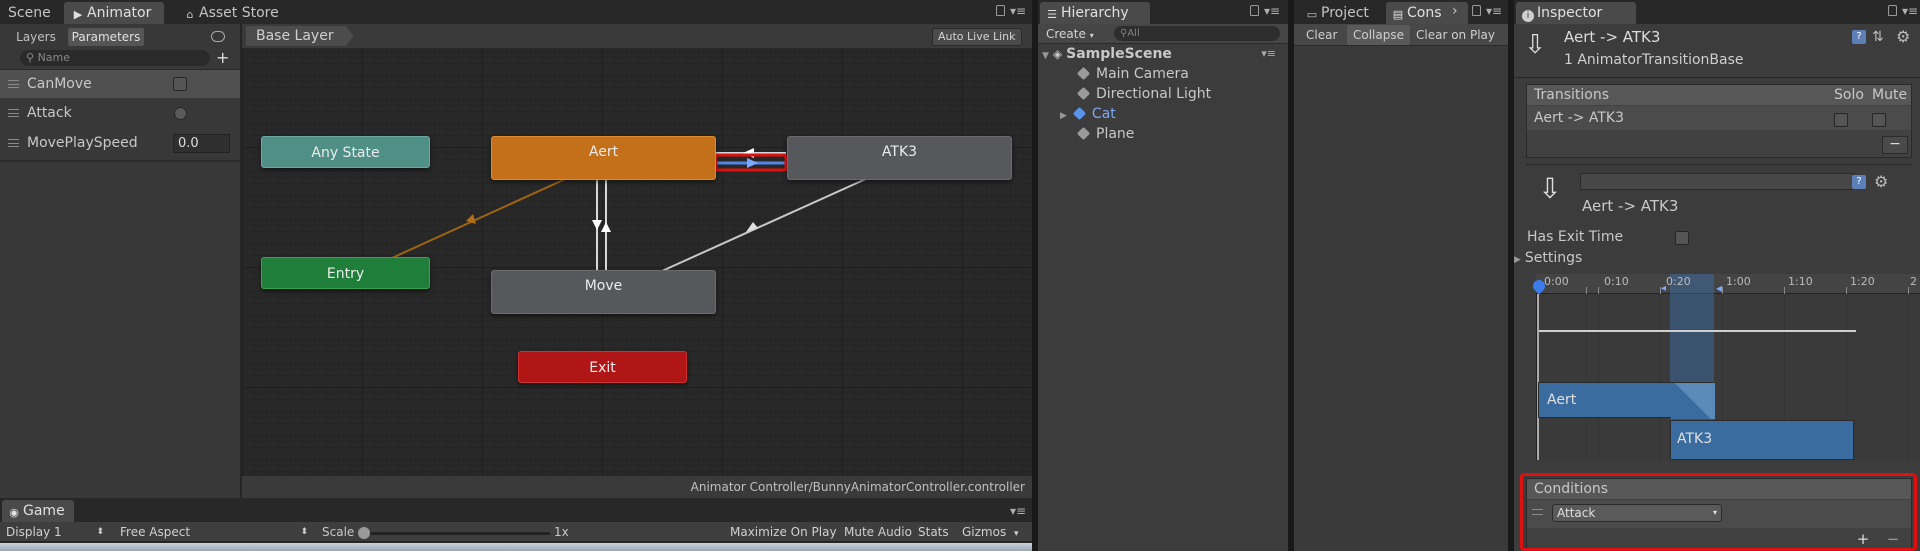 This screenshot has width=1920, height=551. I want to click on tab-game: ◉ Game, so click(38, 511).